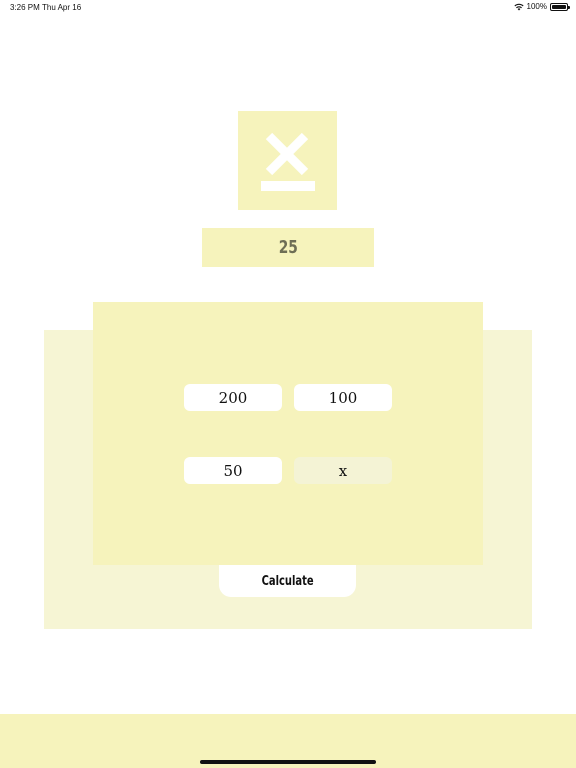 The width and height of the screenshot is (576, 768). I want to click on operator-field: x, so click(343, 470).